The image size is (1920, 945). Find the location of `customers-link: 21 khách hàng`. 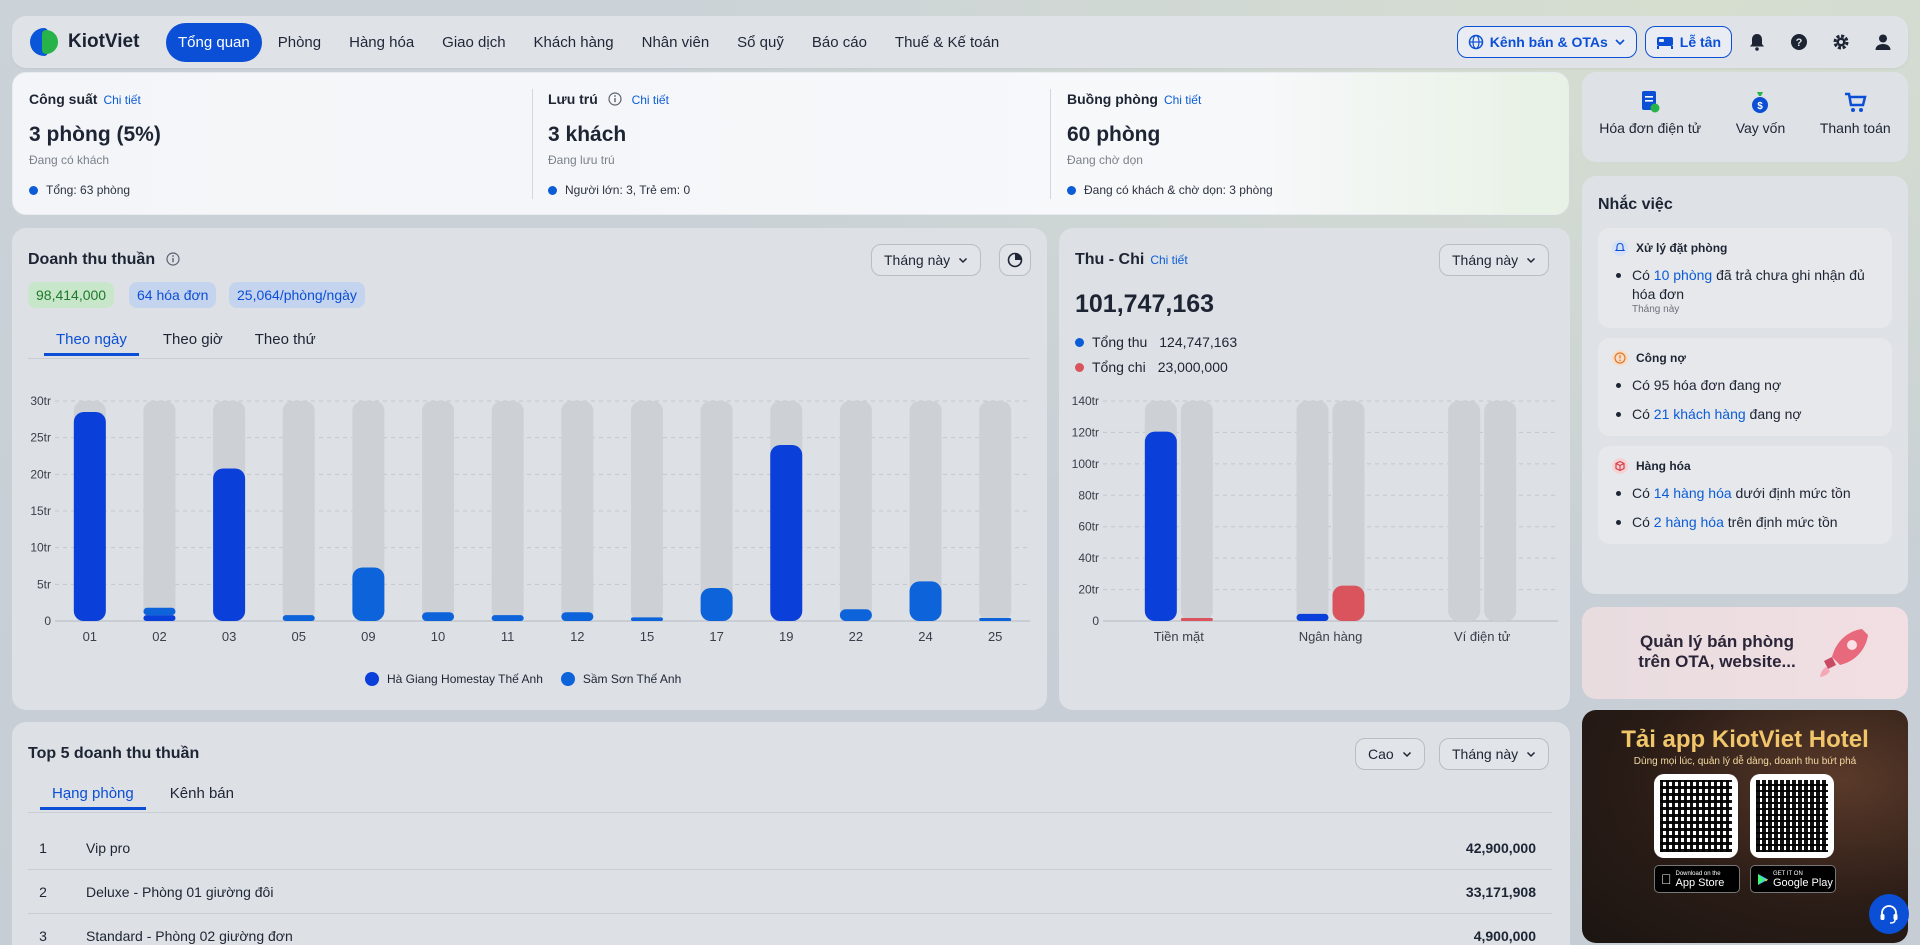

customers-link: 21 khách hàng is located at coordinates (1700, 414).